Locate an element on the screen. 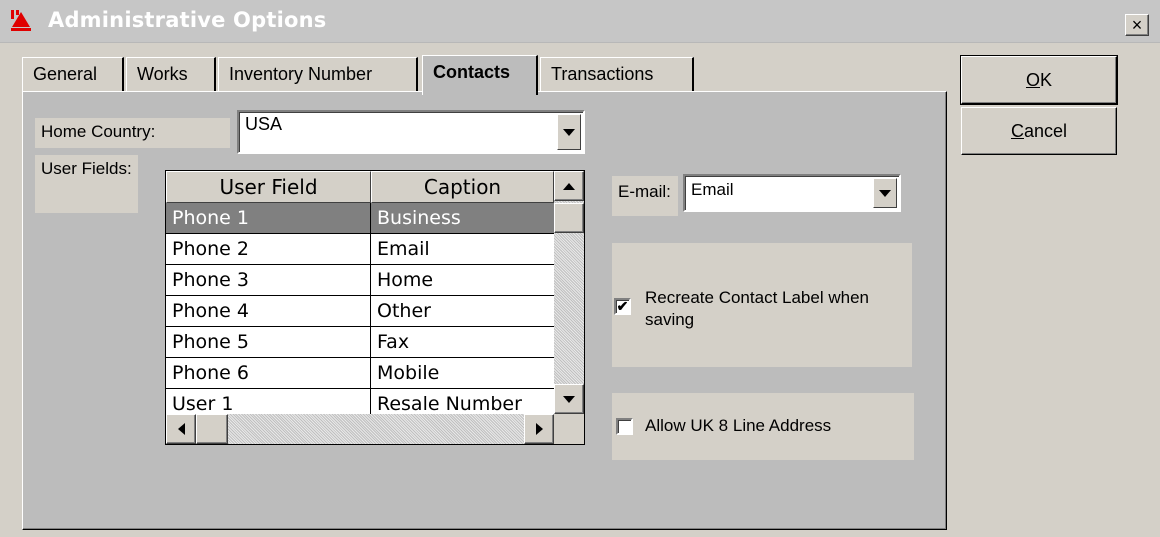 The width and height of the screenshot is (1160, 537). scroll-right-button is located at coordinates (539, 429).